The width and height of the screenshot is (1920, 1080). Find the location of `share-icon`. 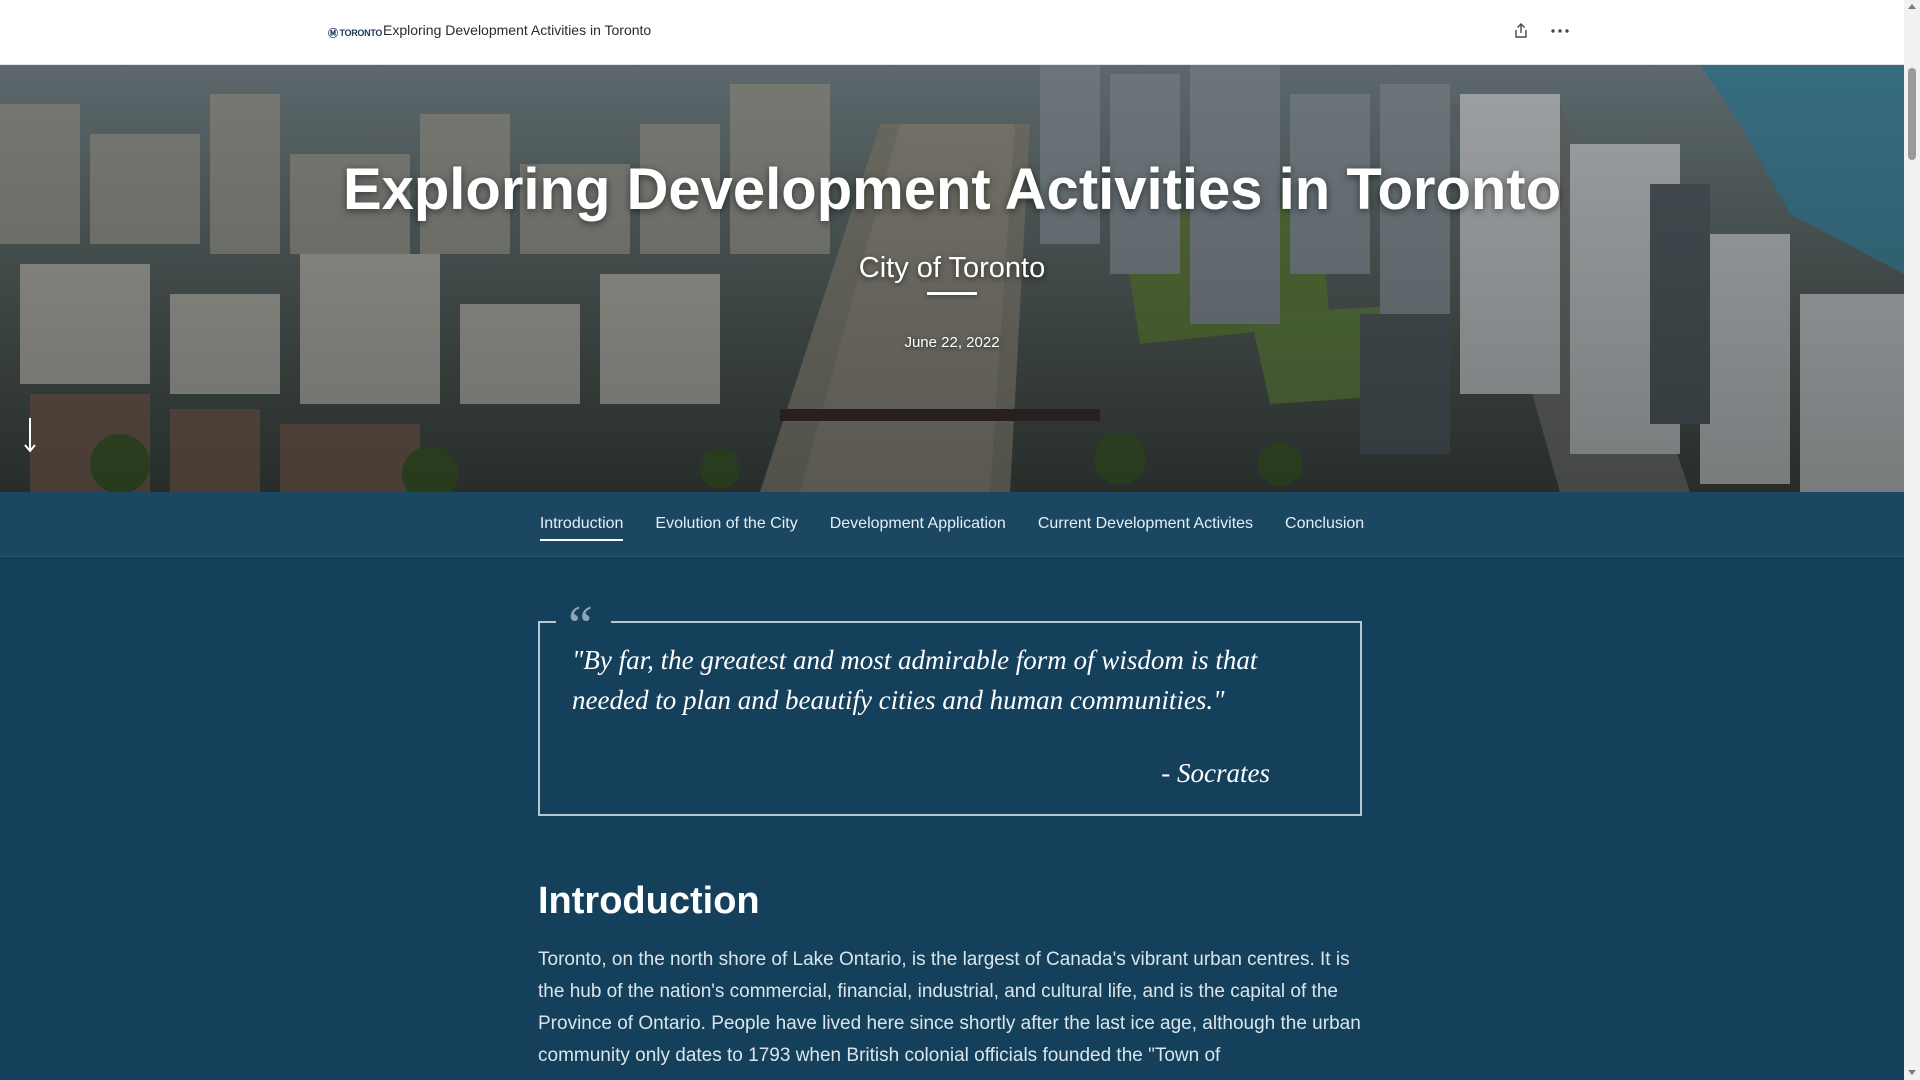

share-icon is located at coordinates (1521, 30).